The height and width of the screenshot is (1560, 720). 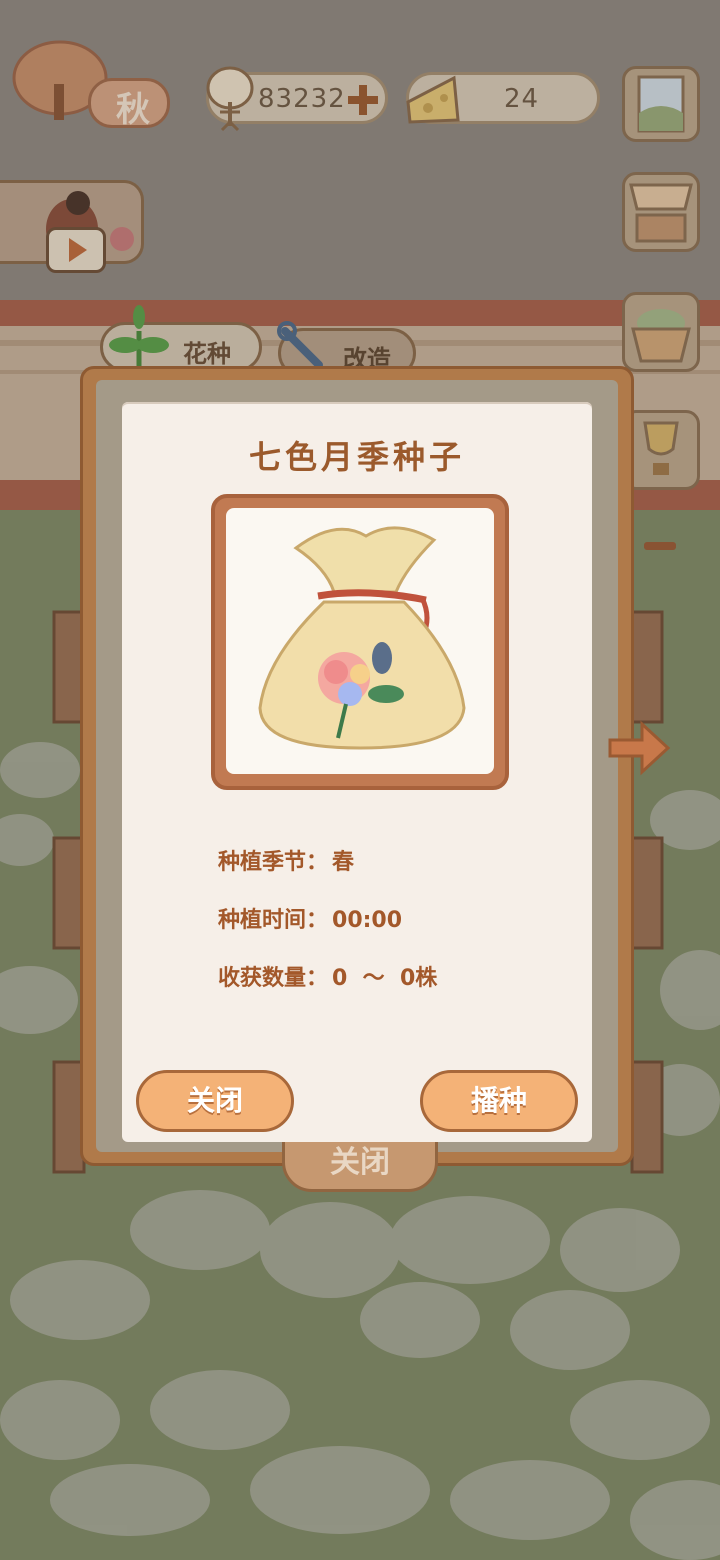 What do you see at coordinates (661, 336) in the screenshot?
I see `basket-icon` at bounding box center [661, 336].